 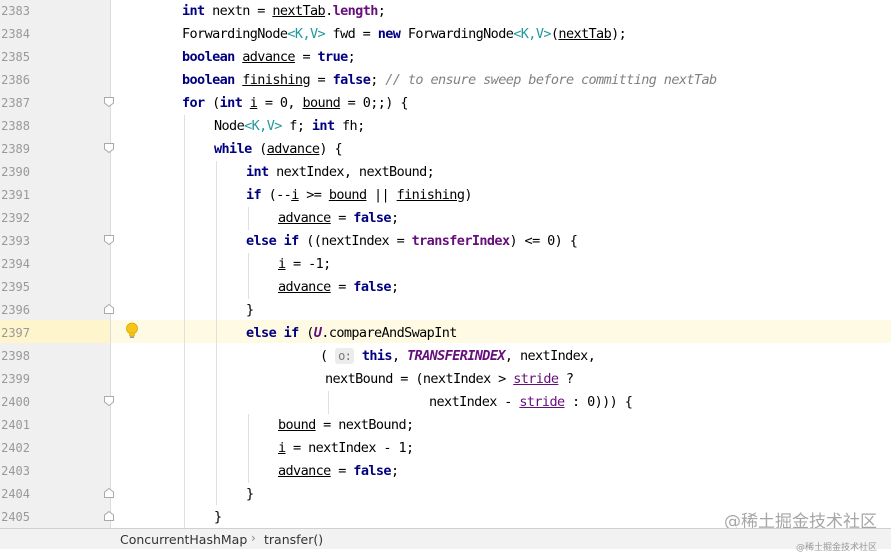 What do you see at coordinates (445, 264) in the screenshot?
I see `code-line: 2394 i = -1;` at bounding box center [445, 264].